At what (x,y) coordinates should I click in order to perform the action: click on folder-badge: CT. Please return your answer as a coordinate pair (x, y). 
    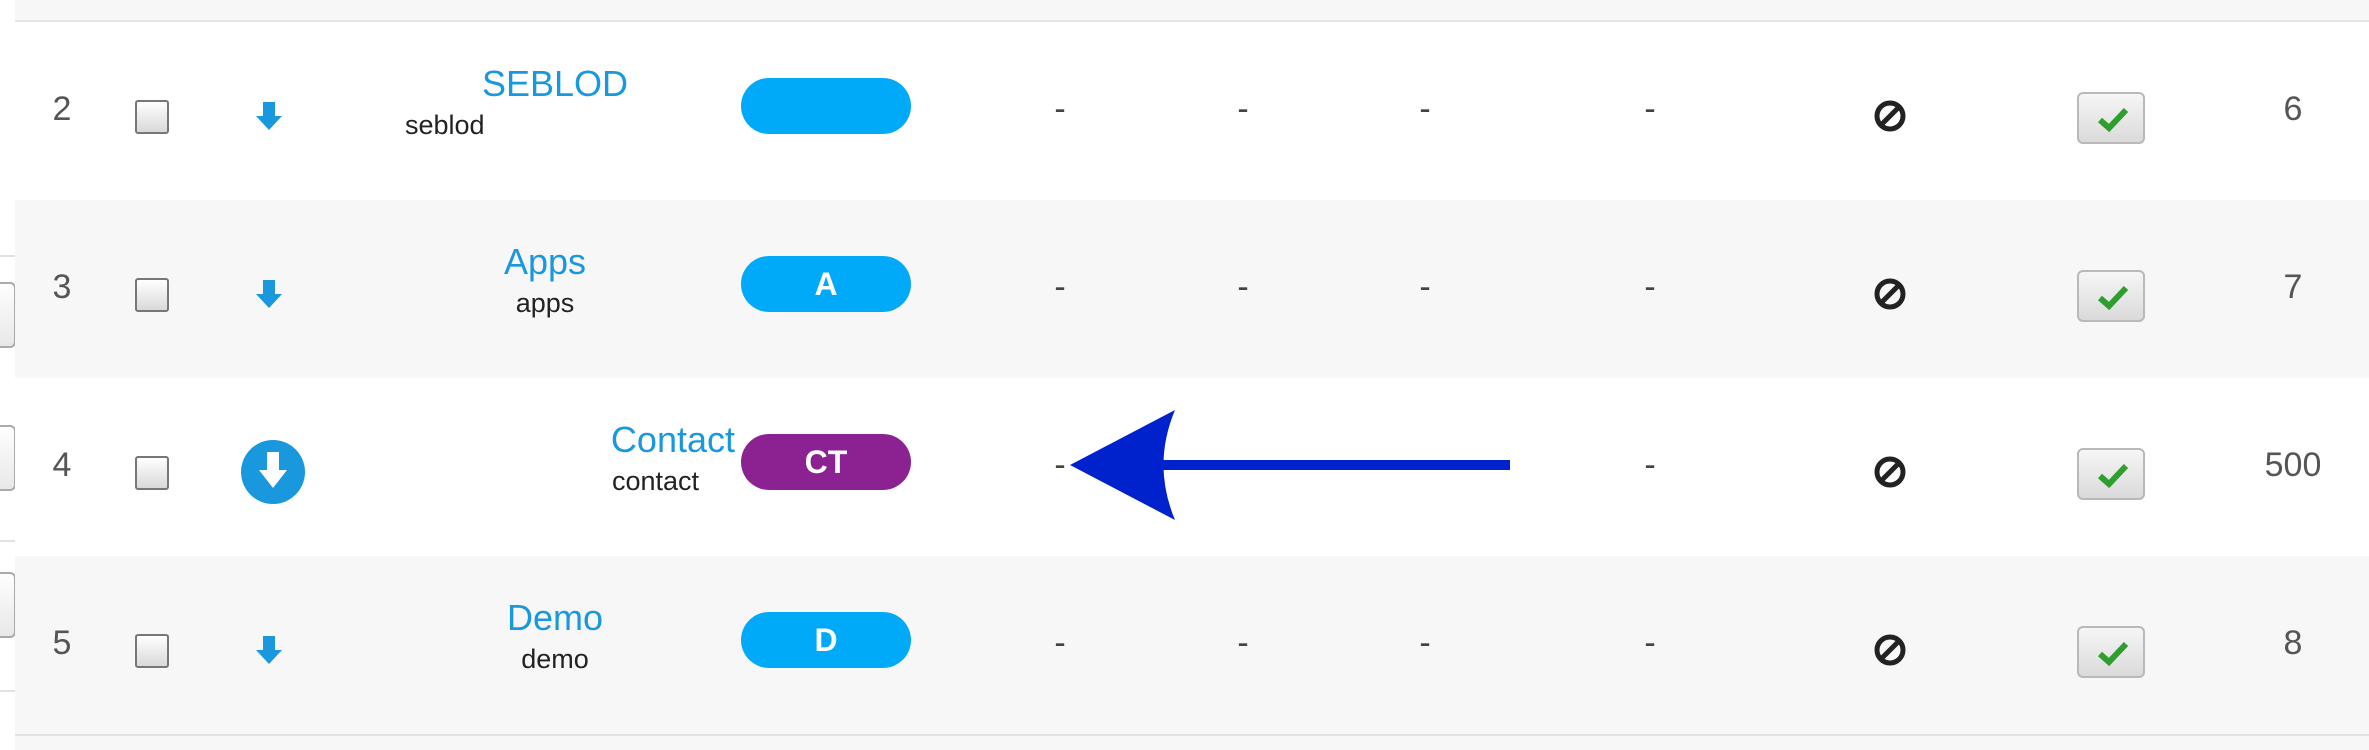
    Looking at the image, I should click on (826, 462).